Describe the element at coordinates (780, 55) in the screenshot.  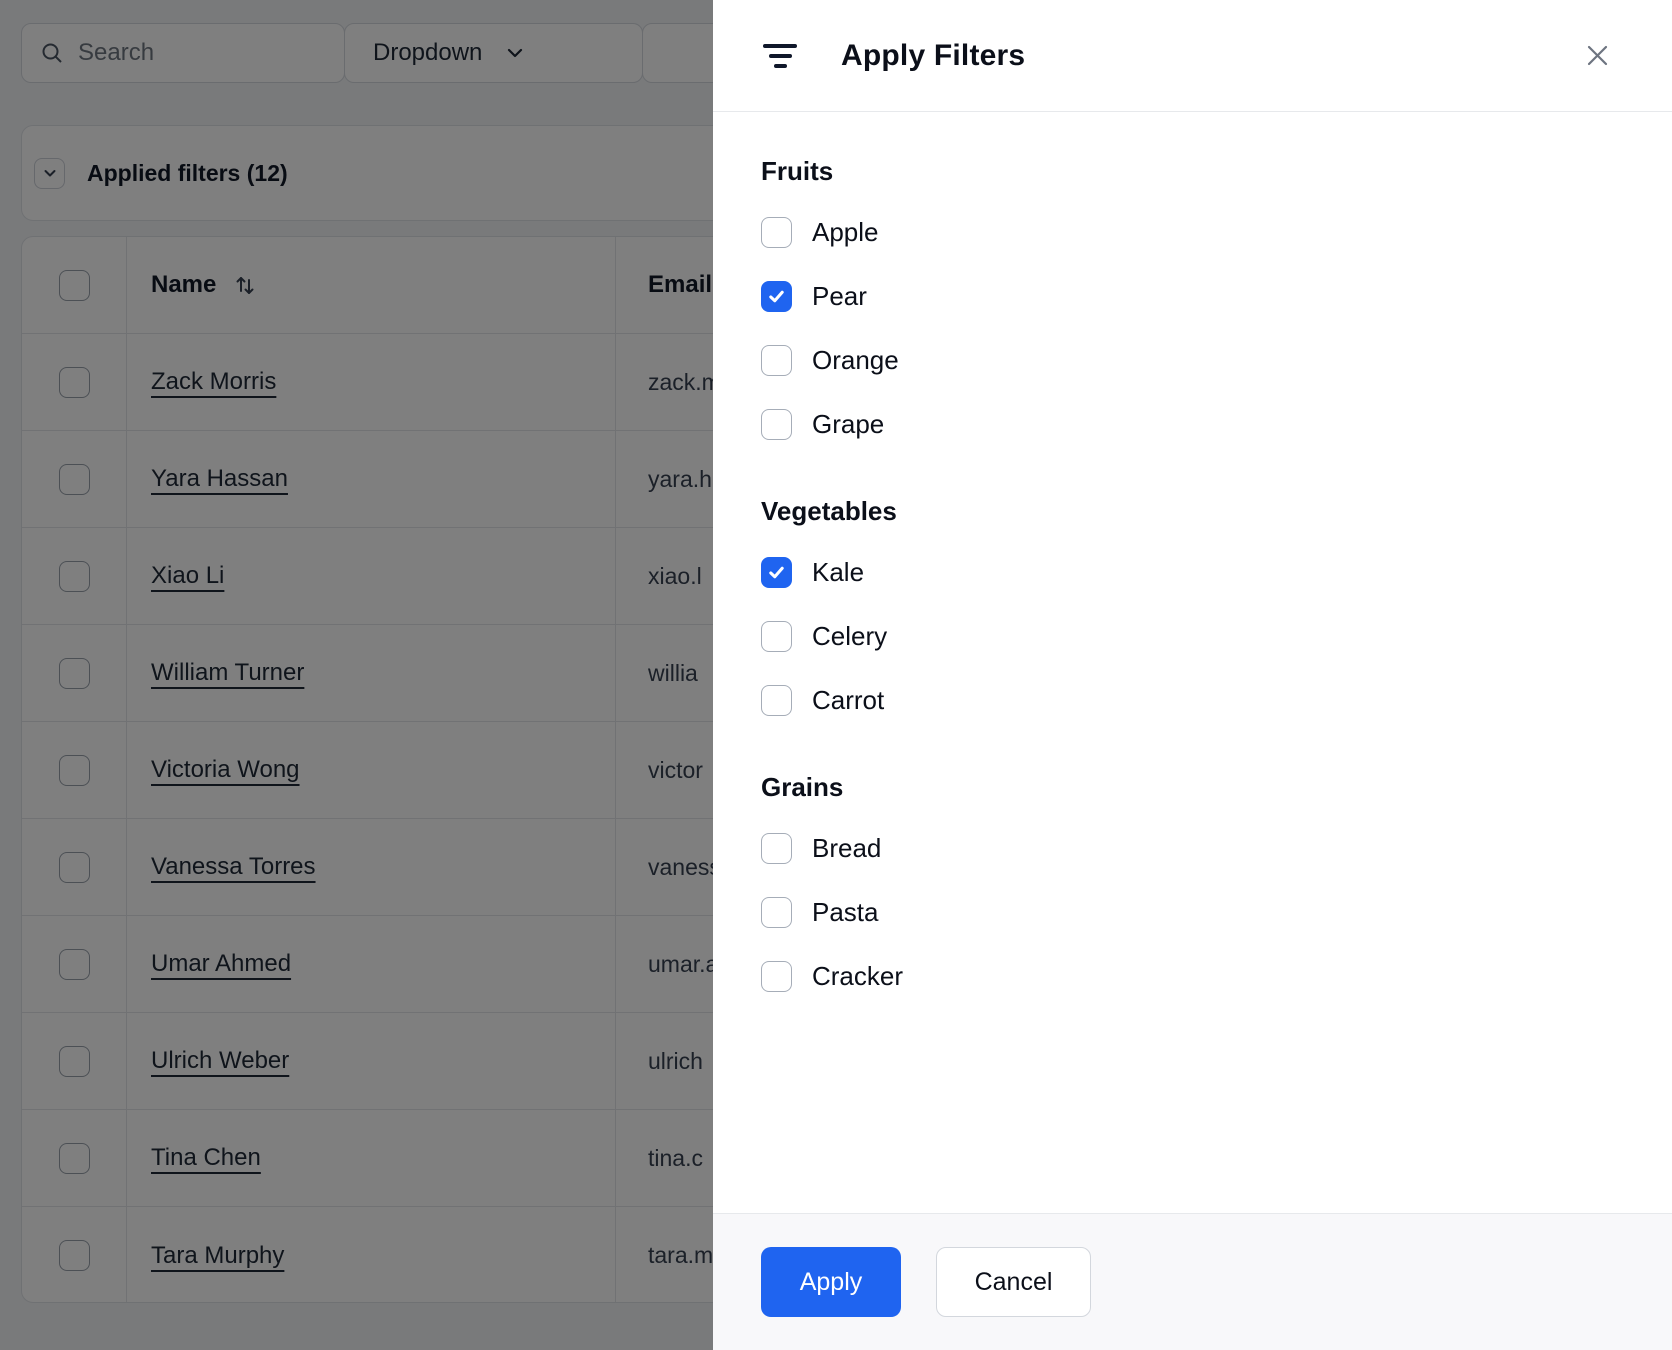
I see `filter-lines-icon` at that location.